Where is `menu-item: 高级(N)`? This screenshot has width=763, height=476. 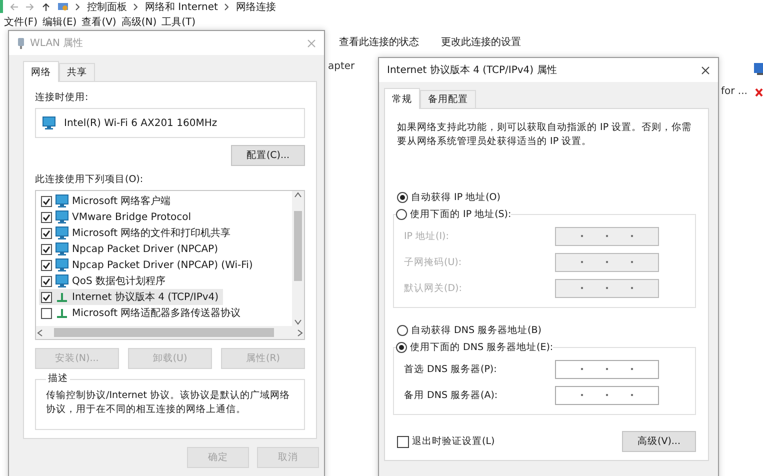
menu-item: 高级(N) is located at coordinates (139, 22).